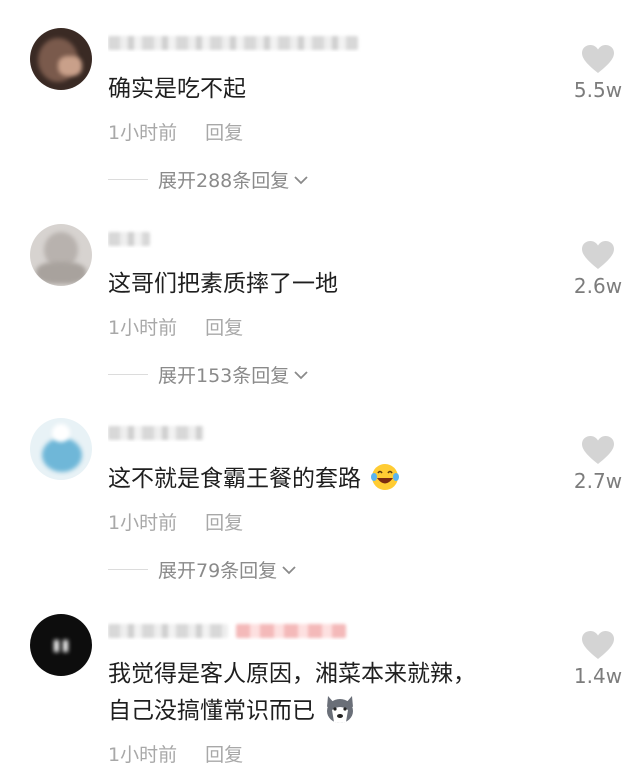  I want to click on comment-text-line-1: 我觉得是客人原因，湘菜本来就辣，, so click(292, 674).